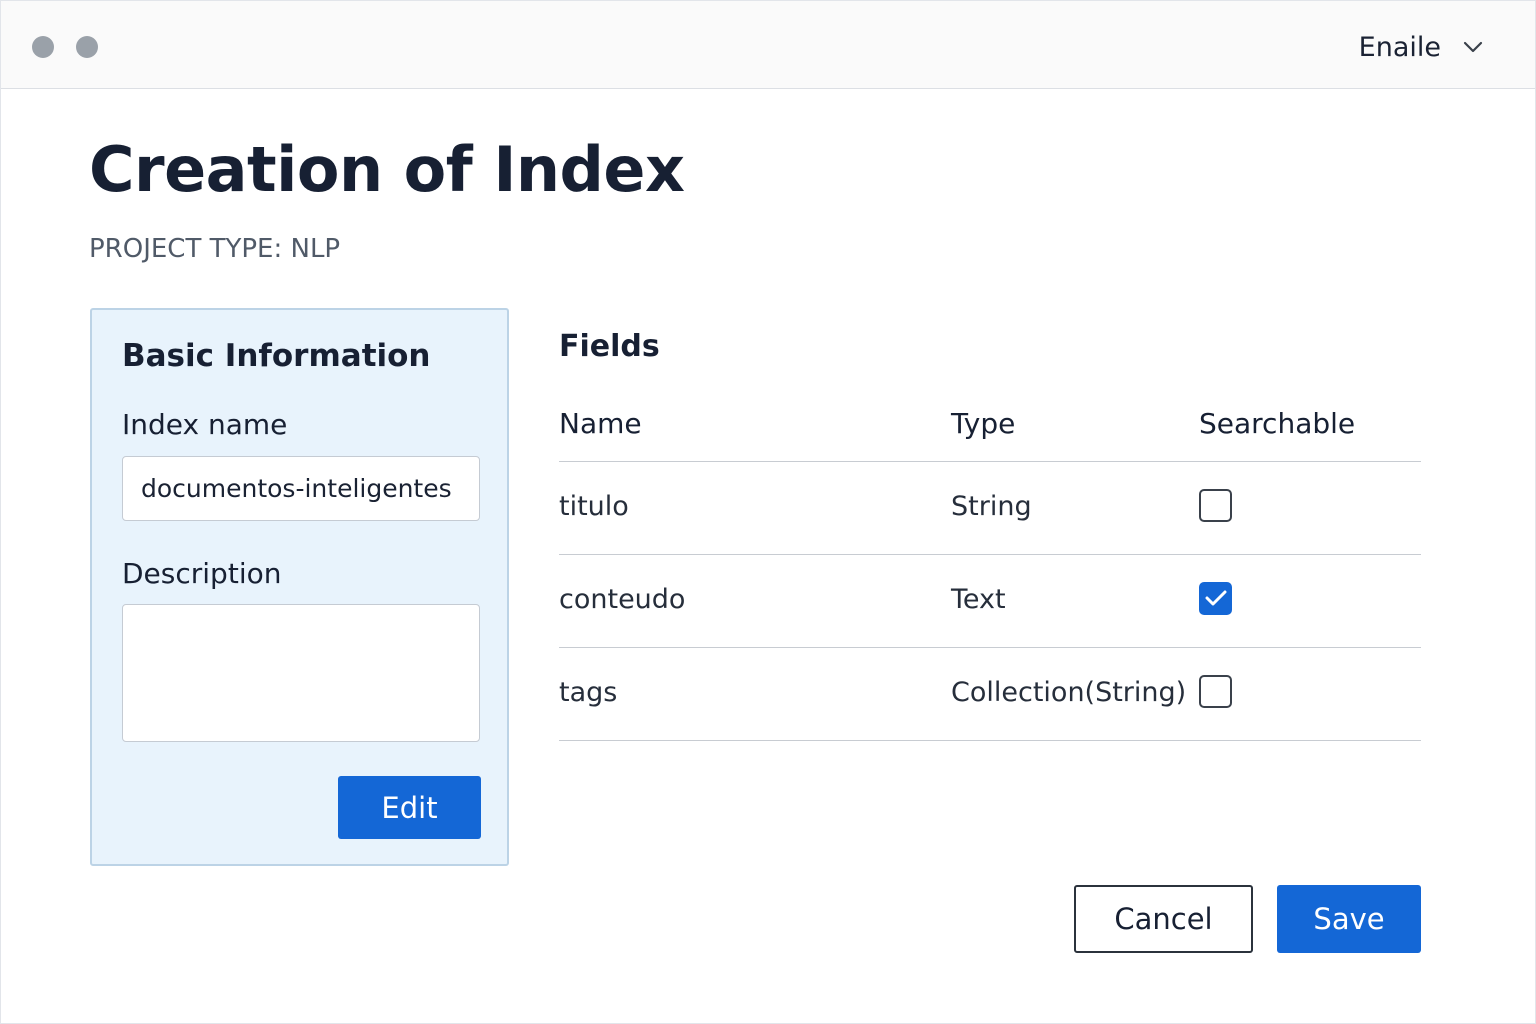  Describe the element at coordinates (409, 807) in the screenshot. I see `edit-button: Edit` at that location.